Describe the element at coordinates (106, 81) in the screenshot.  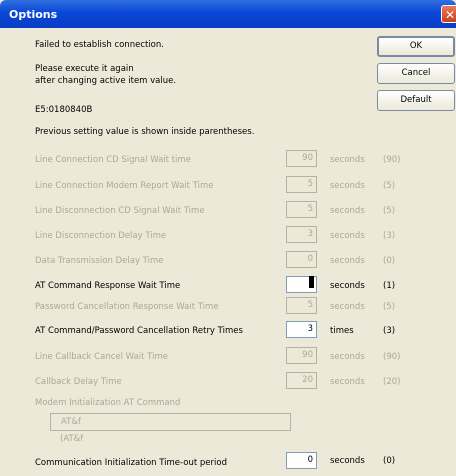
I see `instruction-line-2: after changing active item value.` at that location.